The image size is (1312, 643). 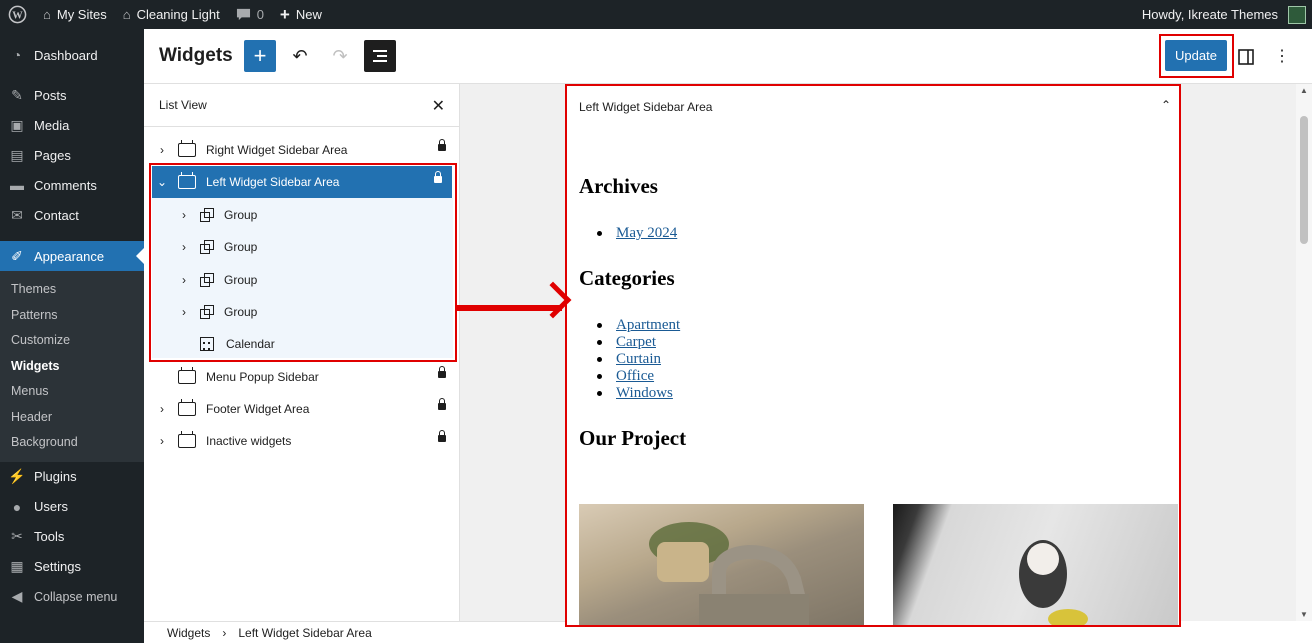 What do you see at coordinates (304, 150) in the screenshot?
I see `list-item: › Right Widget Sidebar Area` at bounding box center [304, 150].